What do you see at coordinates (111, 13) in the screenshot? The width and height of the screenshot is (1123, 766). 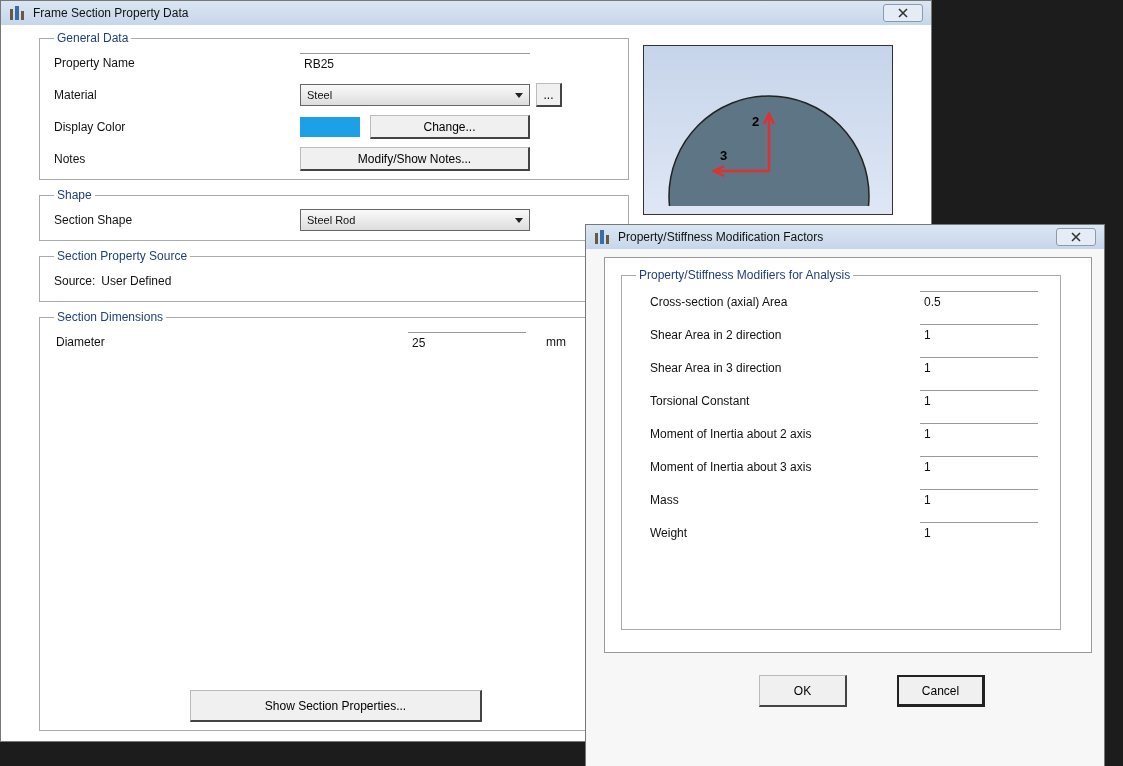 I see `window-title: Frame Section Property Data` at bounding box center [111, 13].